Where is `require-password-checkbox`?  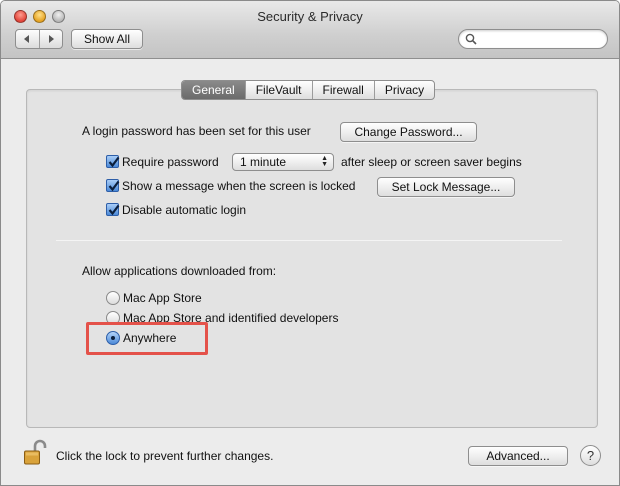
require-password-checkbox is located at coordinates (113, 161).